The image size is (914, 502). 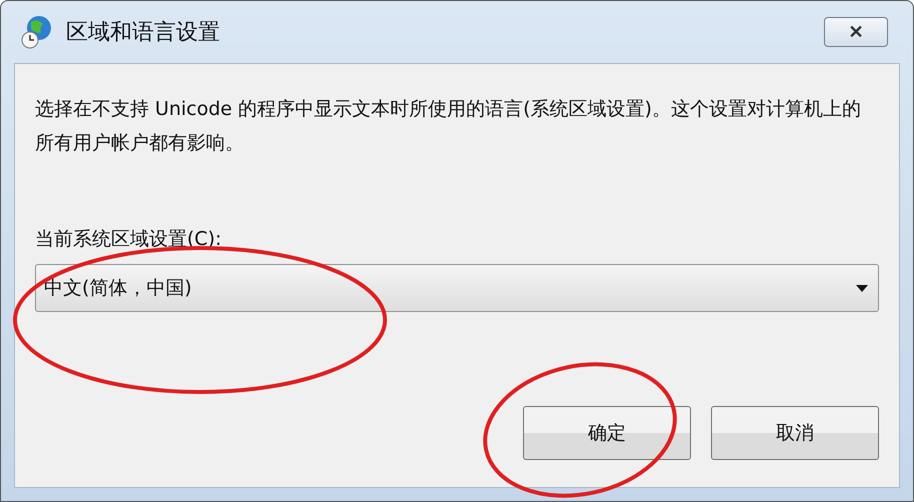 What do you see at coordinates (795, 433) in the screenshot?
I see `cancel-button: 取消` at bounding box center [795, 433].